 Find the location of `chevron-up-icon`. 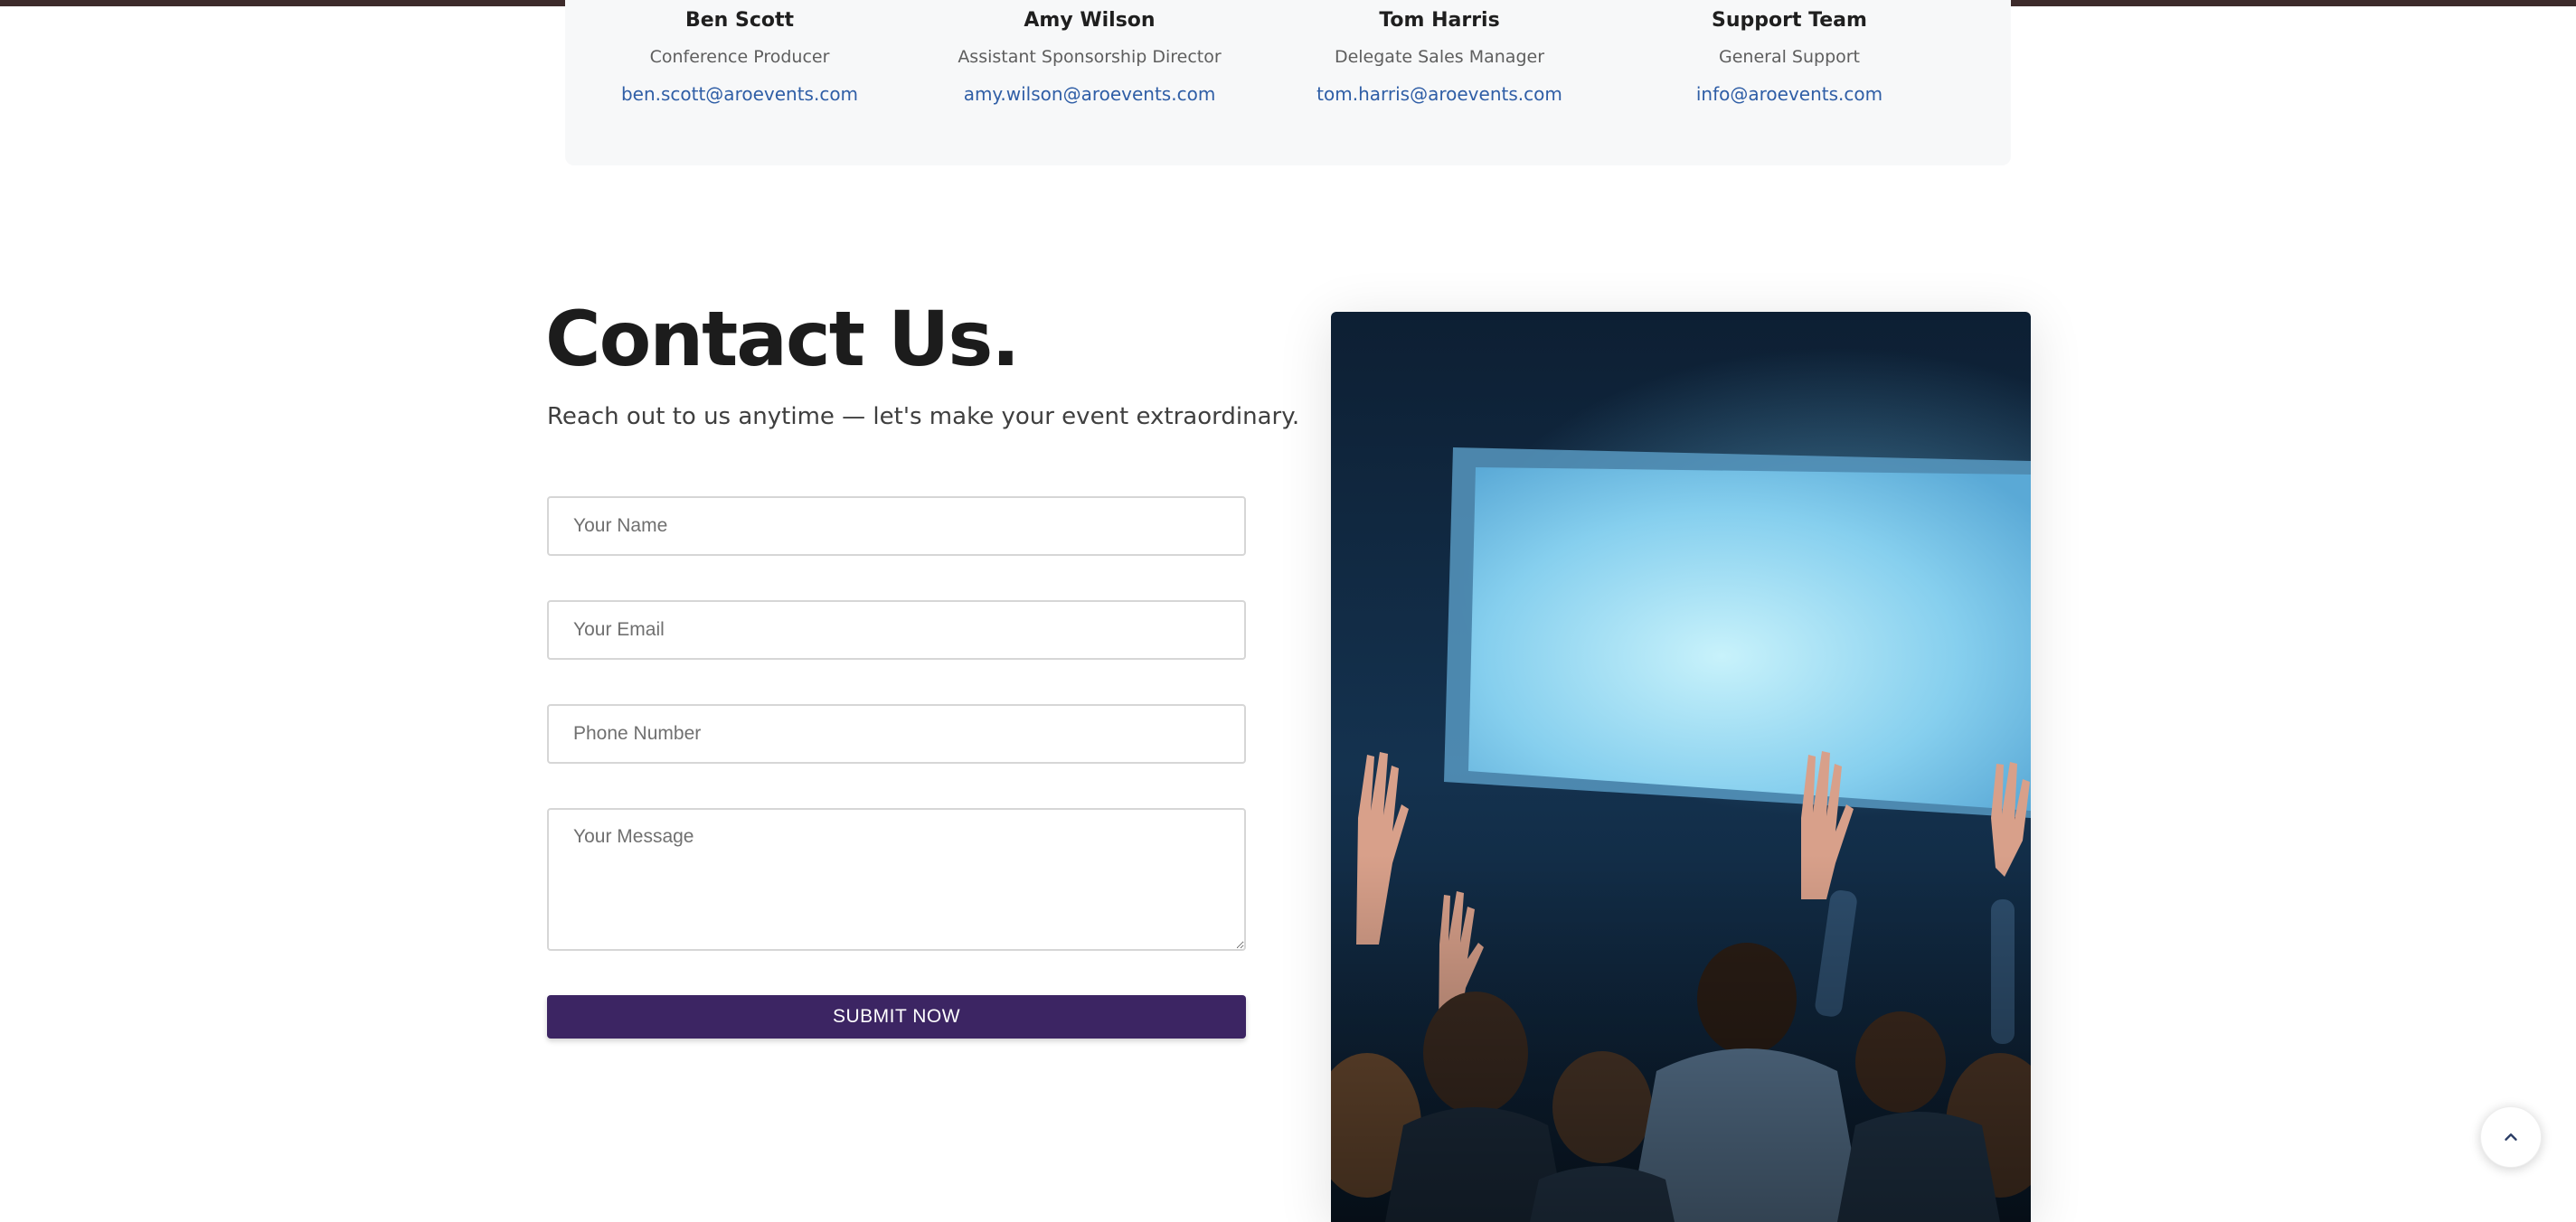

chevron-up-icon is located at coordinates (2511, 1137).